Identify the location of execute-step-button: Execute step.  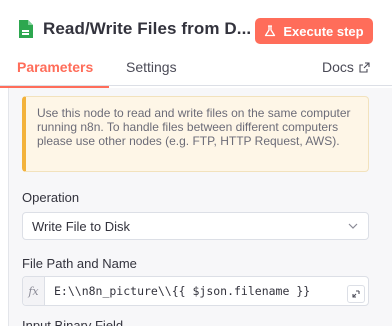
(314, 31).